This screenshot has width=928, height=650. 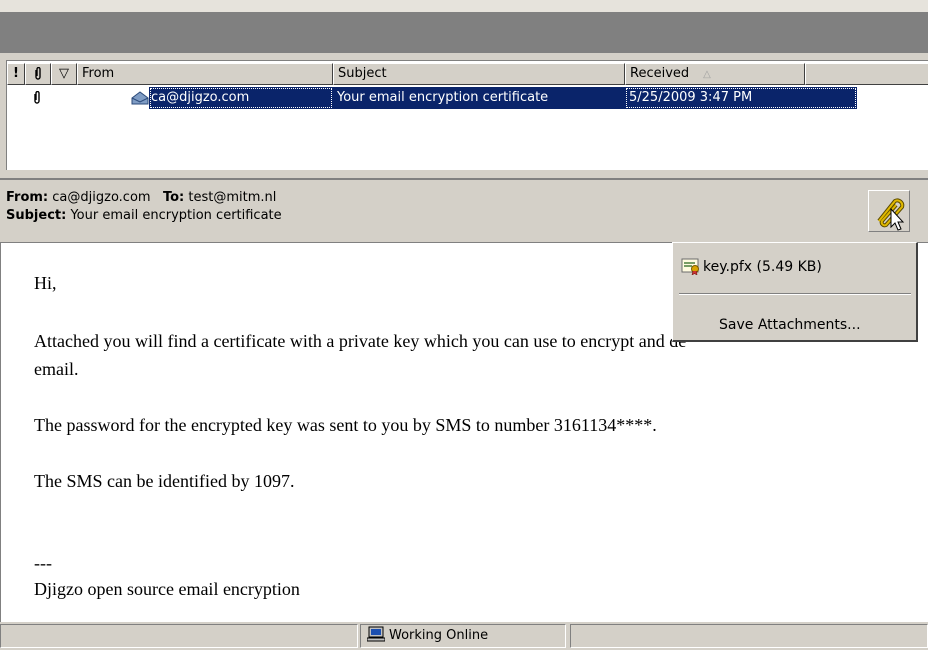 What do you see at coordinates (56, 369) in the screenshot?
I see `body-paragraph-1-cont: email.` at bounding box center [56, 369].